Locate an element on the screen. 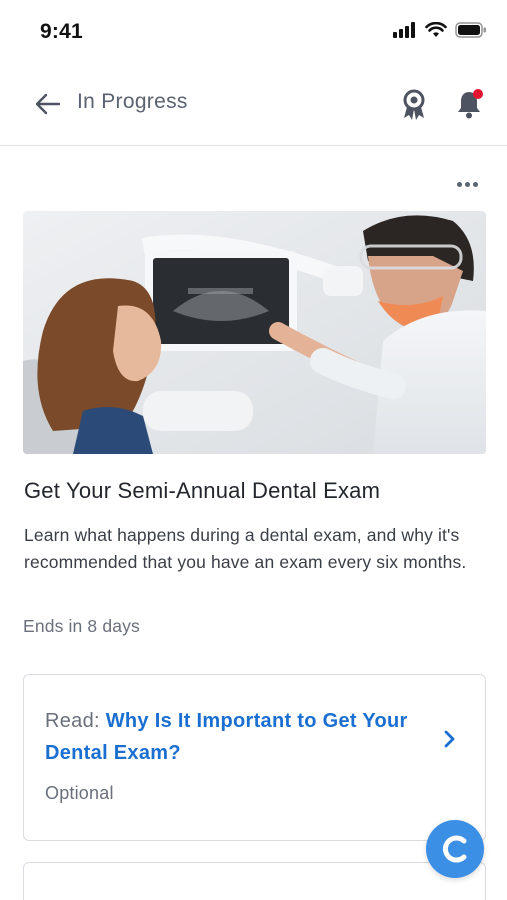 The image size is (507, 900). chat-c-icon is located at coordinates (455, 849).